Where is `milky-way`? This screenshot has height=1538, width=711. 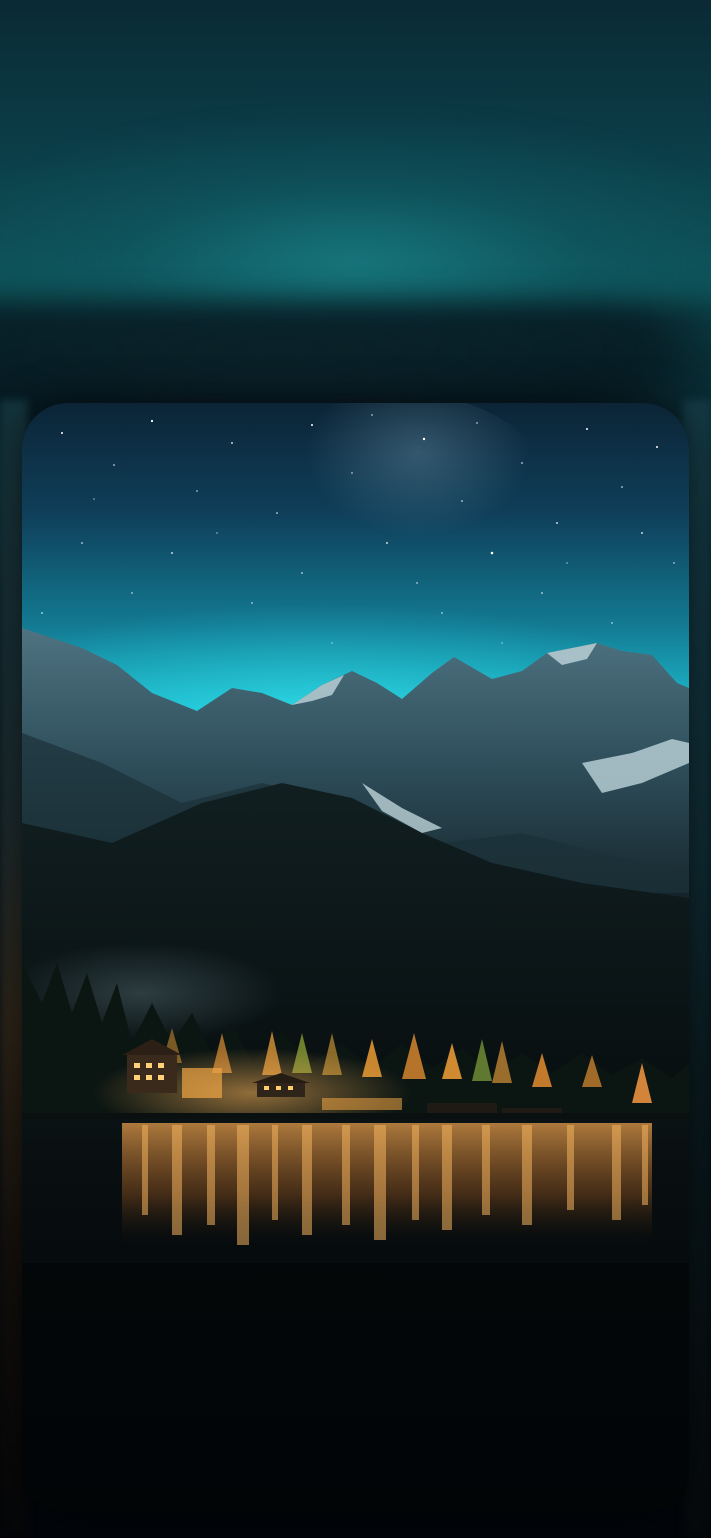
milky-way is located at coordinates (402, 518).